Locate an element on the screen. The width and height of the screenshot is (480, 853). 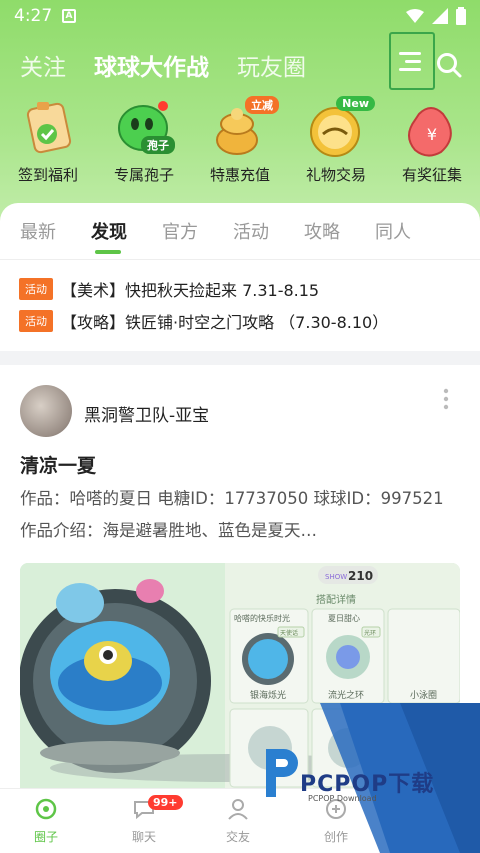
sub-tabs: 最新 发现 官方 活动 攻略 同人 is located at coordinates (240, 228).